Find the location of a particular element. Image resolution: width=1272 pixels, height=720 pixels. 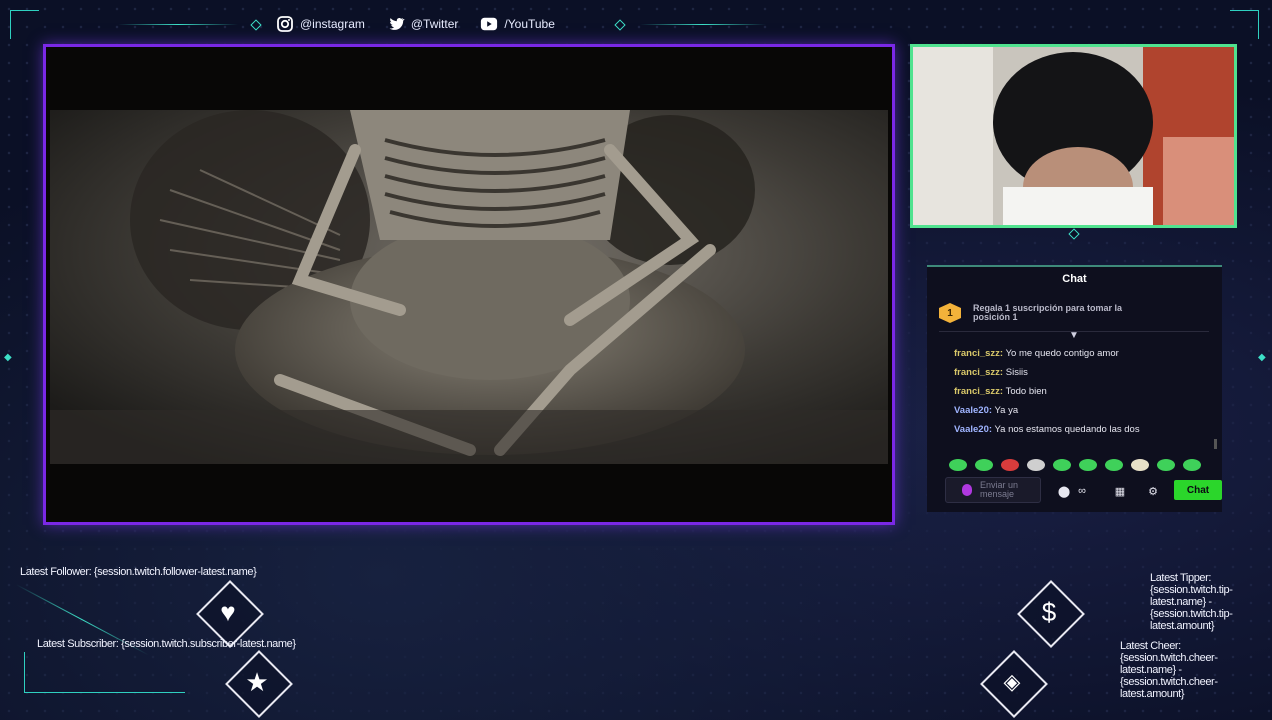

gem-icon: ◈ is located at coordinates (1012, 681).